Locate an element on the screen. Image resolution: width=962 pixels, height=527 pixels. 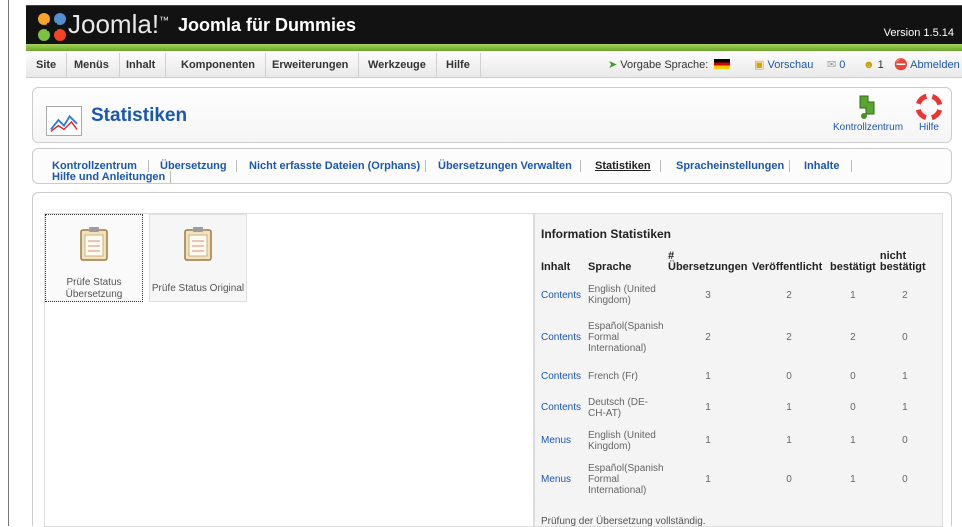
submenu-statistics: Statistiken is located at coordinates (623, 166).